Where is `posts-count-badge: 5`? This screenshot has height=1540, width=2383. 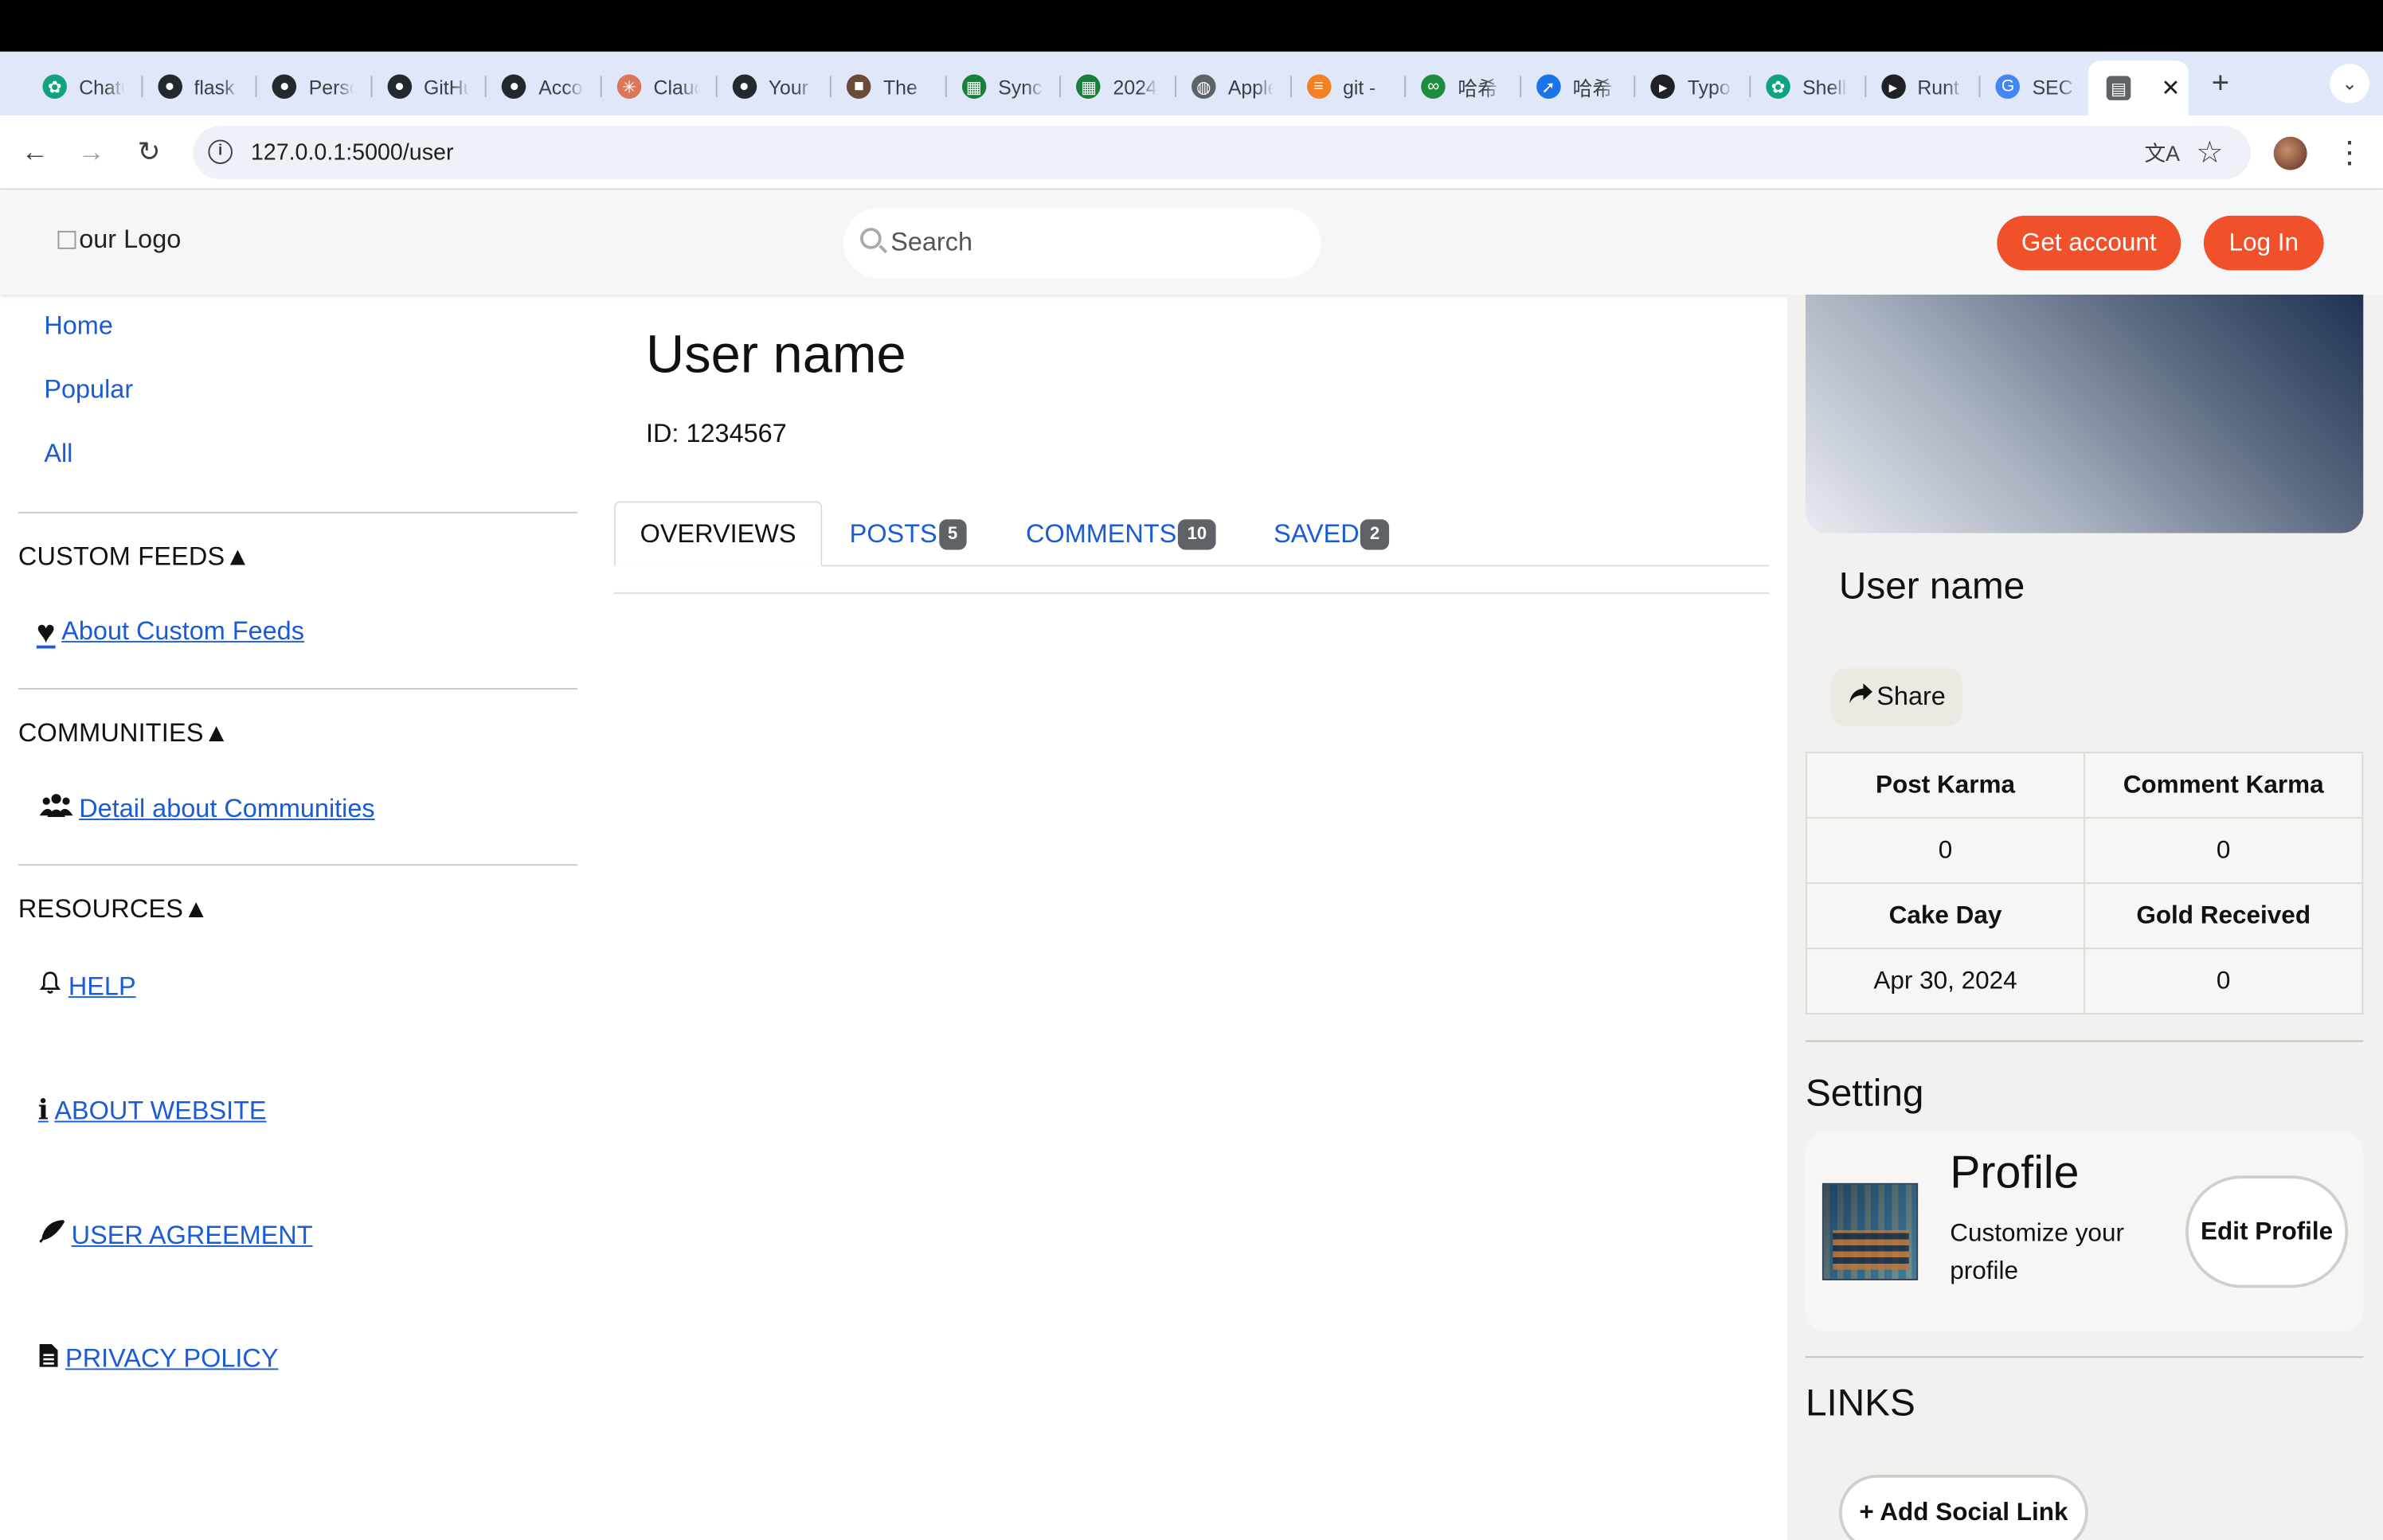 posts-count-badge: 5 is located at coordinates (952, 533).